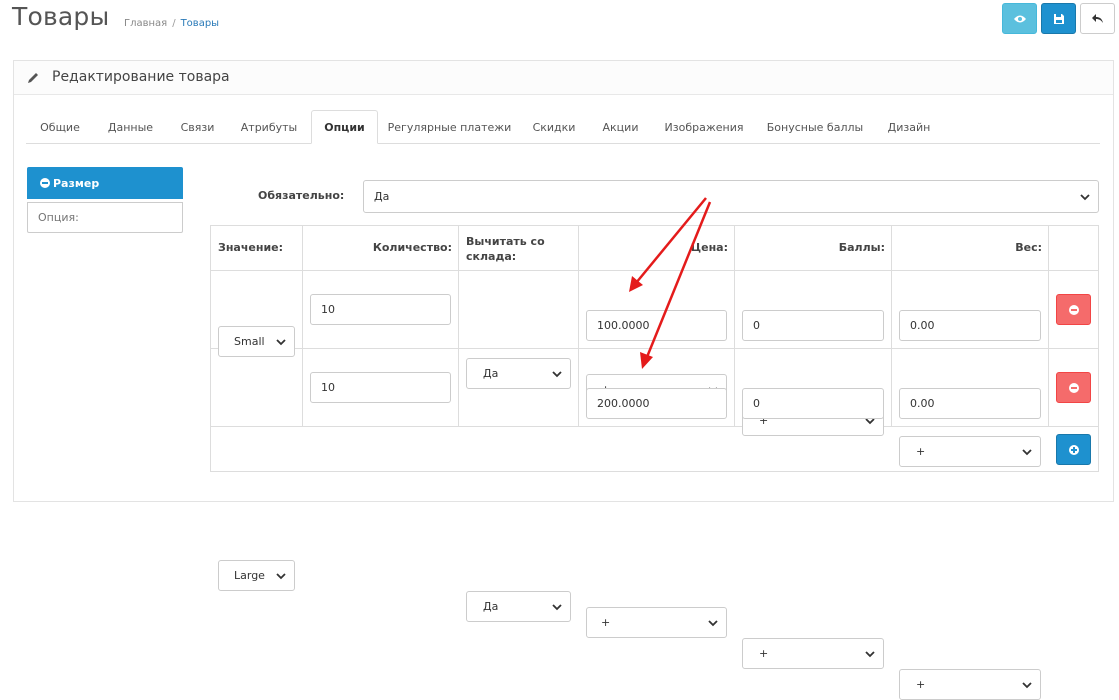 This screenshot has width=1119, height=700. What do you see at coordinates (249, 575) in the screenshot?
I see `table-cell: Large` at bounding box center [249, 575].